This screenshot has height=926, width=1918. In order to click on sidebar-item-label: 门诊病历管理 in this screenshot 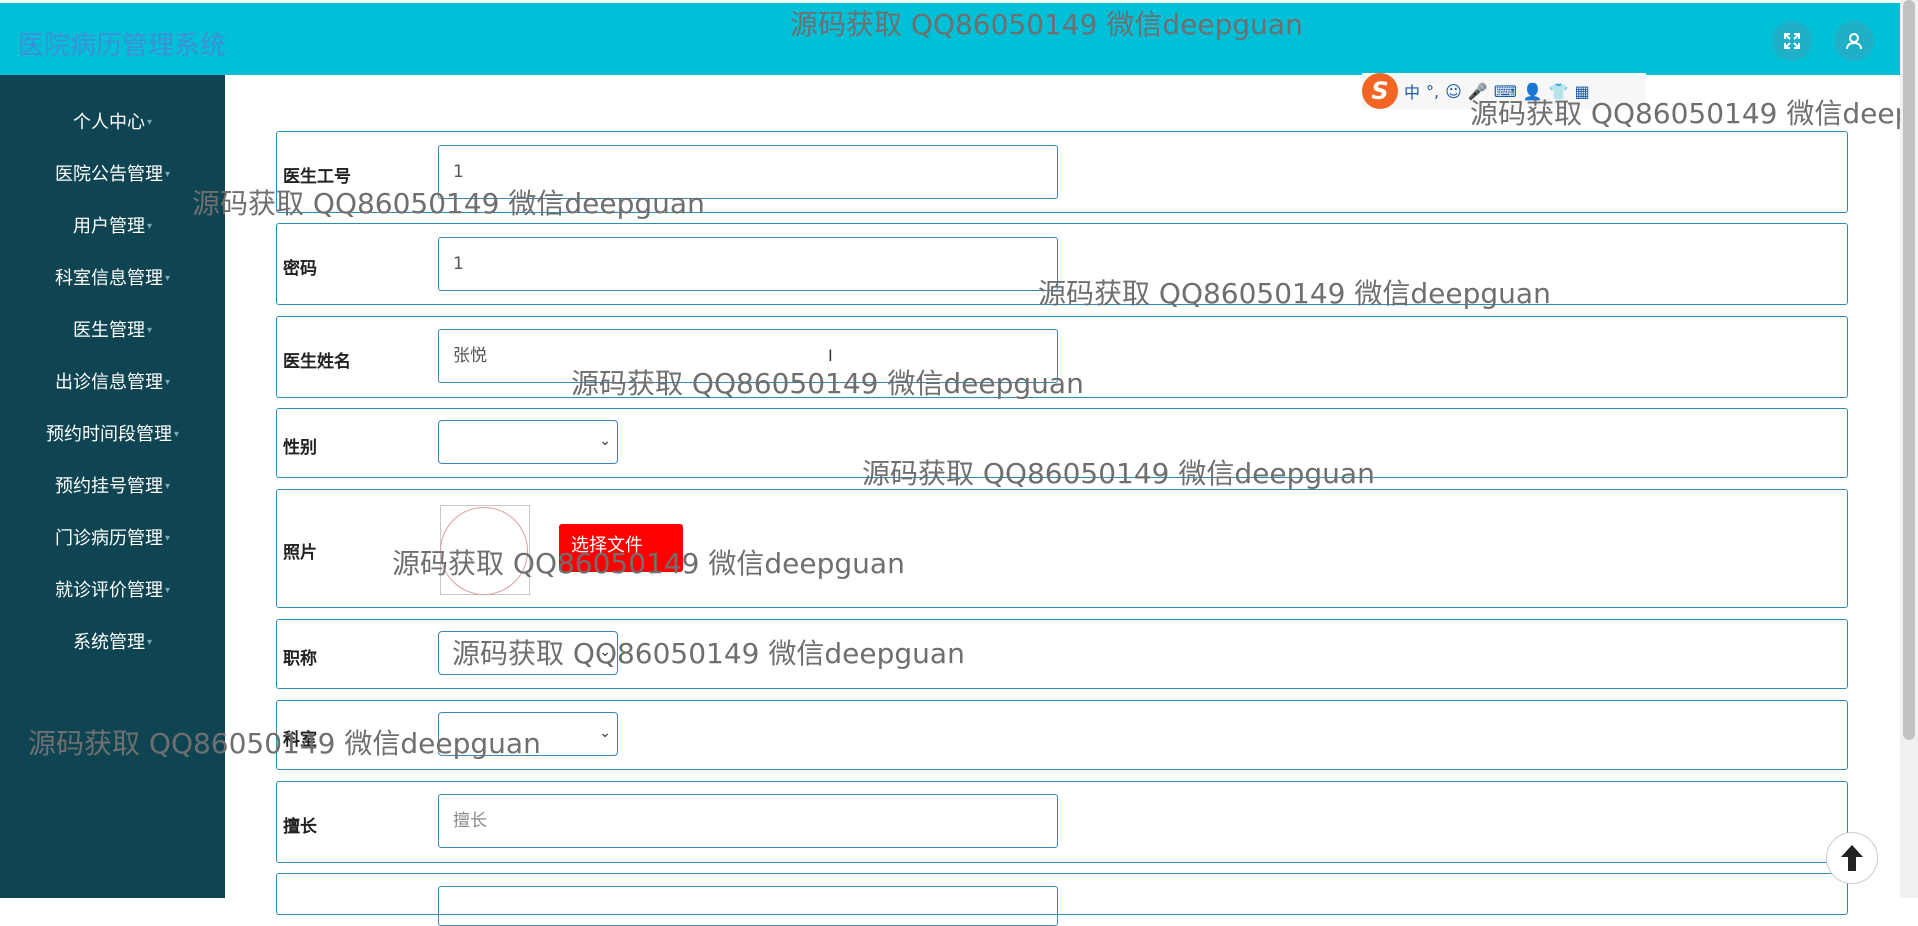, I will do `click(108, 538)`.